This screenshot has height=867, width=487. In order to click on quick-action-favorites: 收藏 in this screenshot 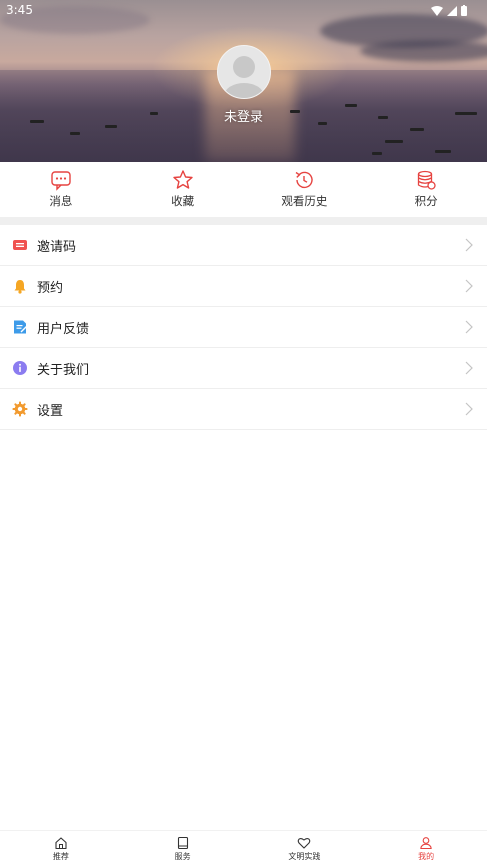, I will do `click(183, 189)`.